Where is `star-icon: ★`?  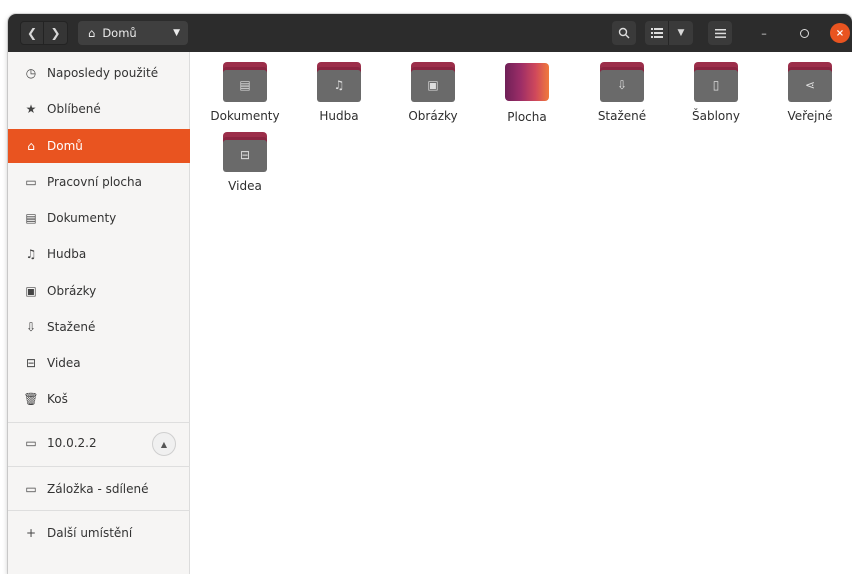
star-icon: ★ is located at coordinates (31, 109).